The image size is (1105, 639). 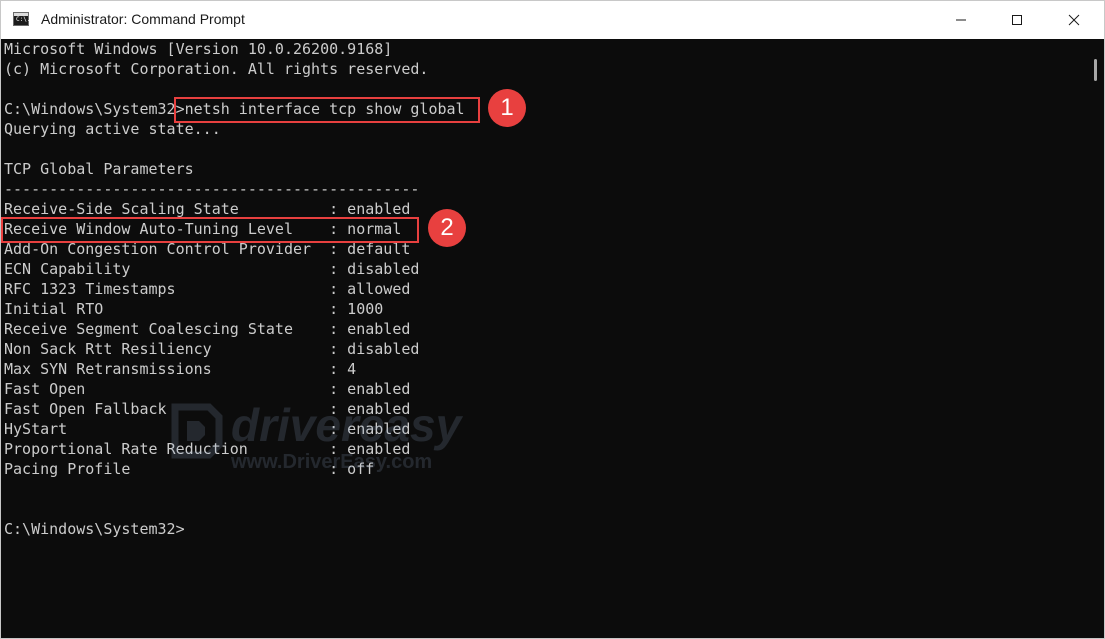 What do you see at coordinates (327, 110) in the screenshot?
I see `highlight-box-command` at bounding box center [327, 110].